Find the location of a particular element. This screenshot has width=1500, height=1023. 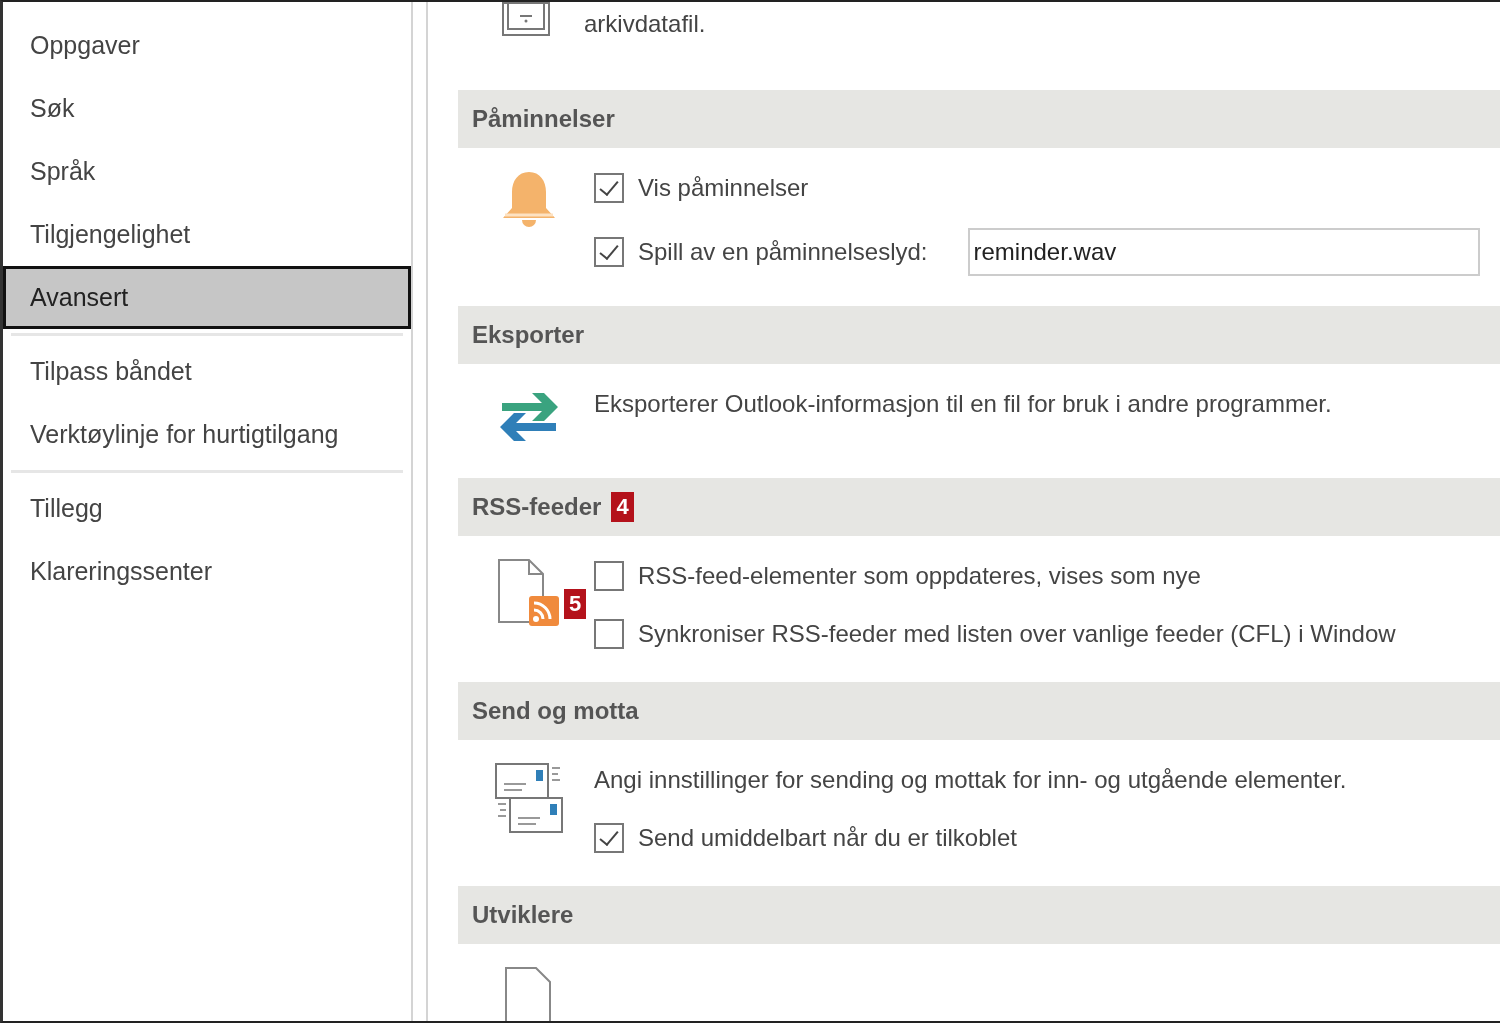

sidebar-item: Tilpass båndet is located at coordinates (207, 371).